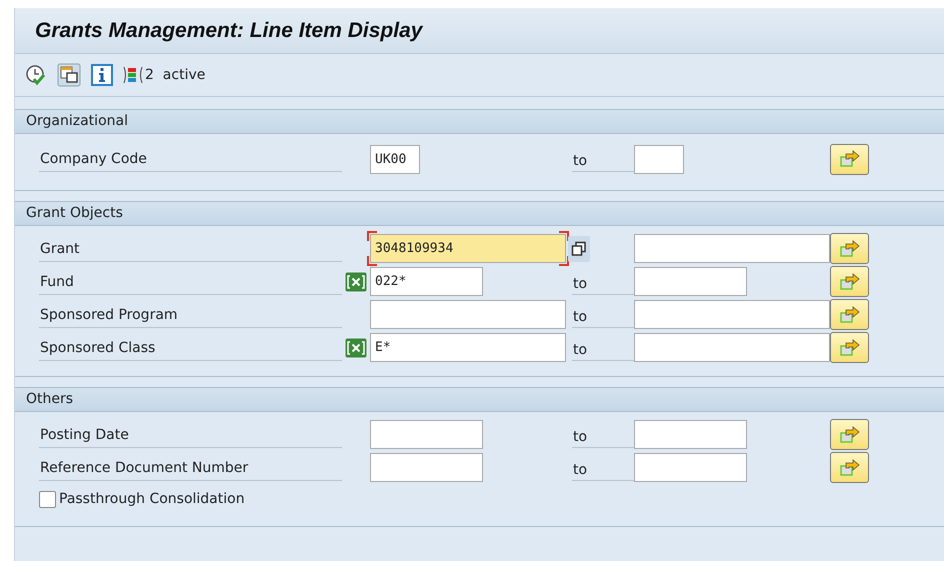 The image size is (944, 561). Describe the element at coordinates (468, 347) in the screenshot. I see `input-field: E*` at that location.